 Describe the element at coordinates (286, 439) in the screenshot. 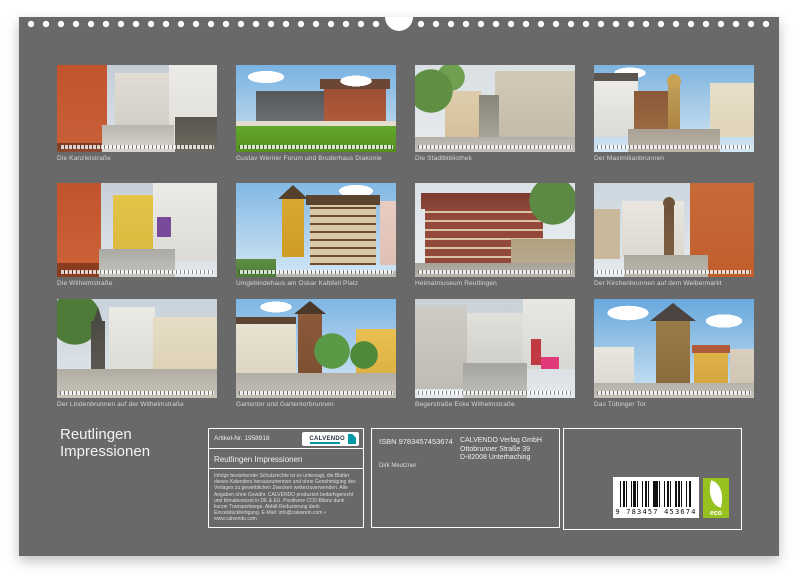

I see `product-info-header: Artikel-Nr. 1958918 CALVENDO` at that location.